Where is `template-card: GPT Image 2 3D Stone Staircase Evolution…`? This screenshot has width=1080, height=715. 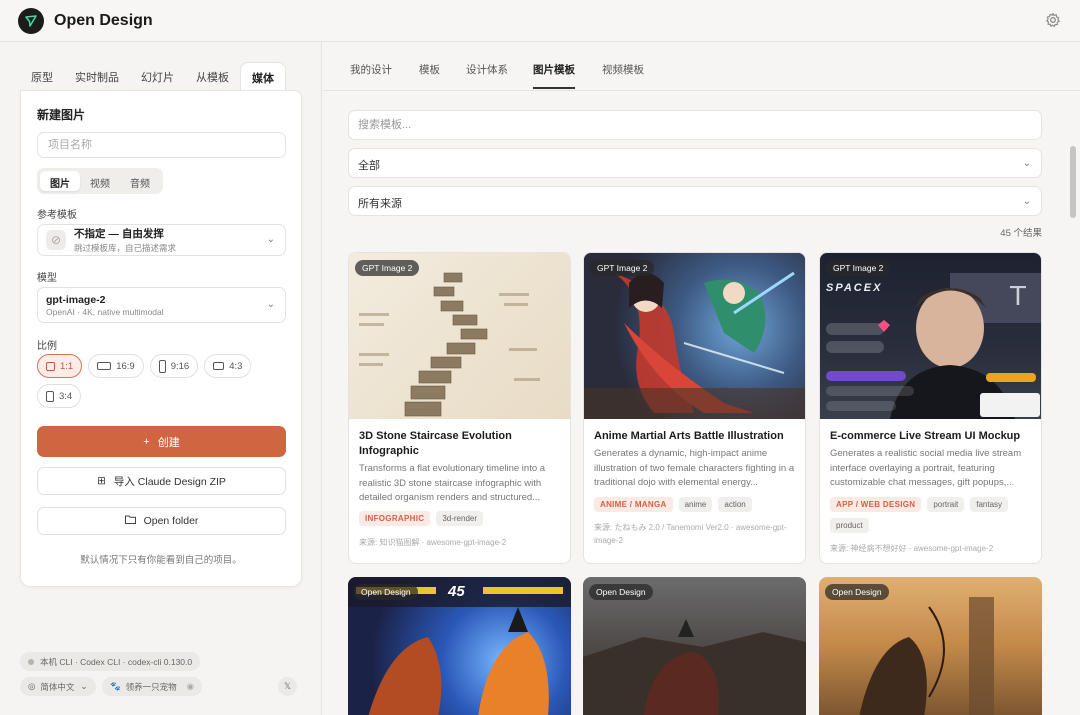 template-card: GPT Image 2 3D Stone Staircase Evolution… is located at coordinates (459, 408).